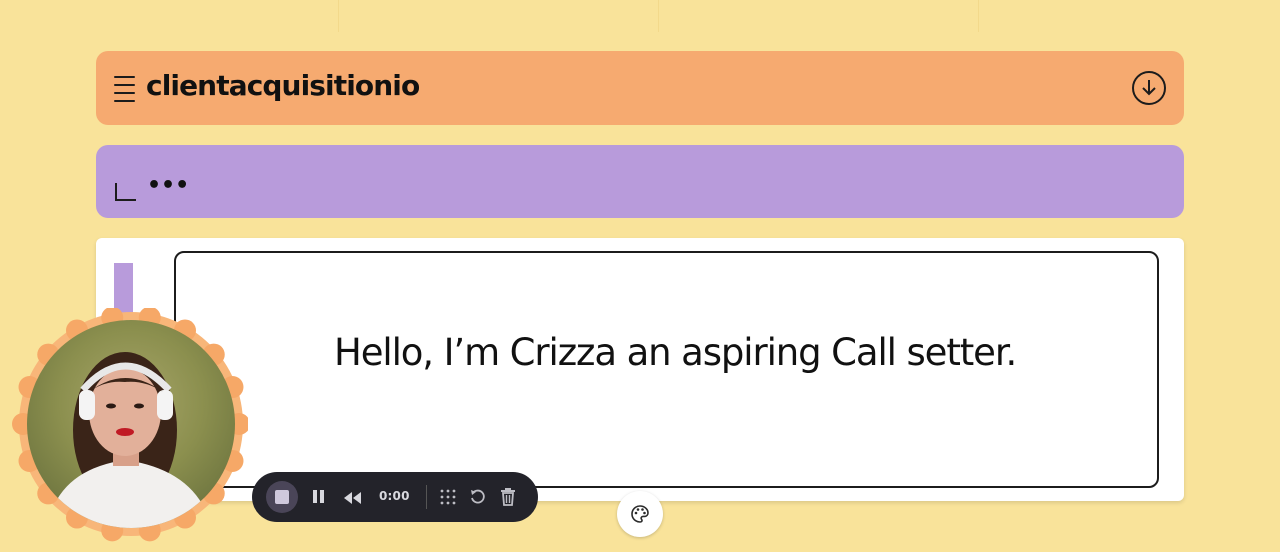 The image size is (1280, 552). I want to click on more-options-icon: •••, so click(168, 185).